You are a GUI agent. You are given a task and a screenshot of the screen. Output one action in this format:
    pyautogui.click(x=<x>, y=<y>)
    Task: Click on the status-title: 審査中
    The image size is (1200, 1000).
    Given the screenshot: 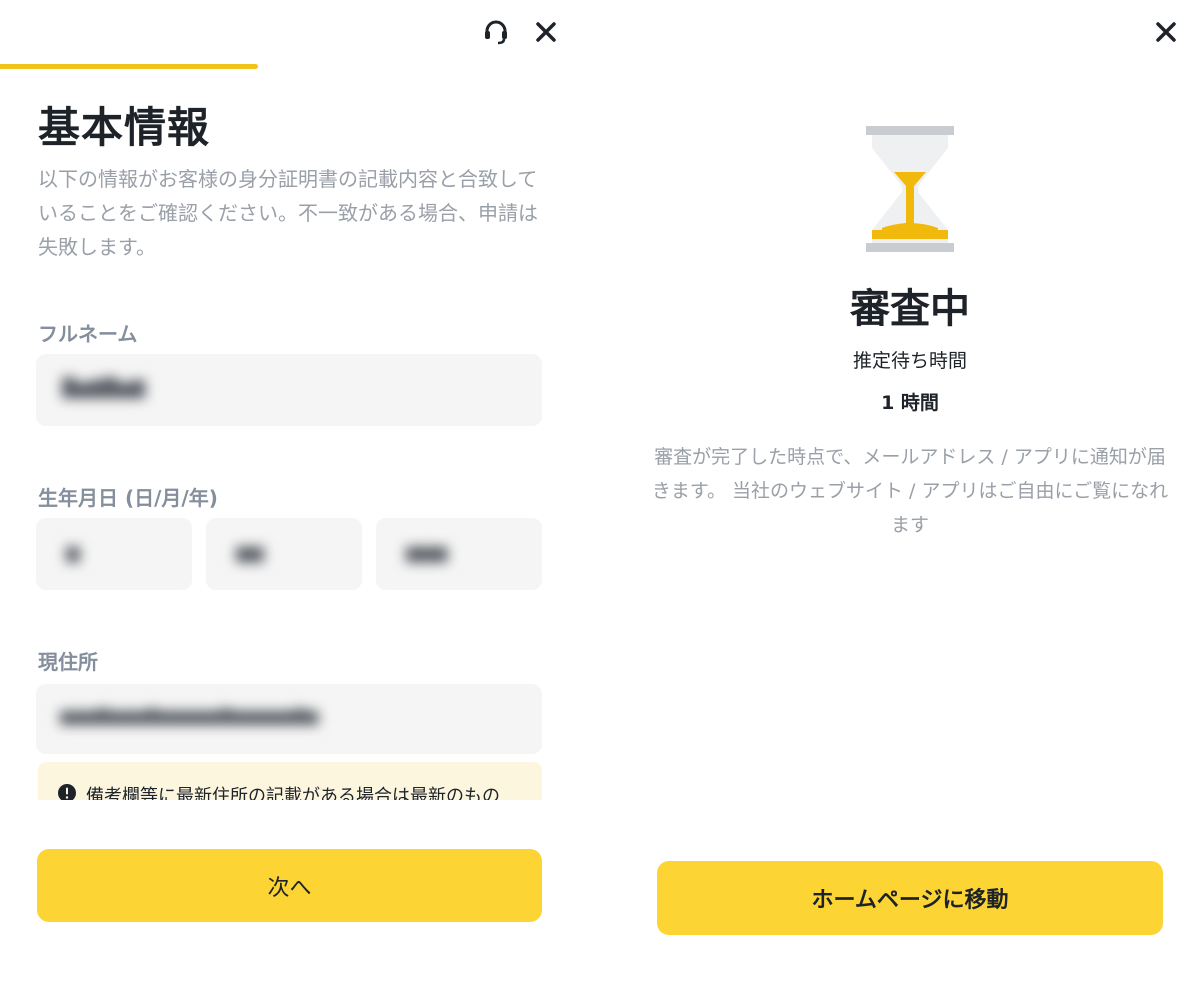 What is the action you would take?
    pyautogui.click(x=910, y=309)
    